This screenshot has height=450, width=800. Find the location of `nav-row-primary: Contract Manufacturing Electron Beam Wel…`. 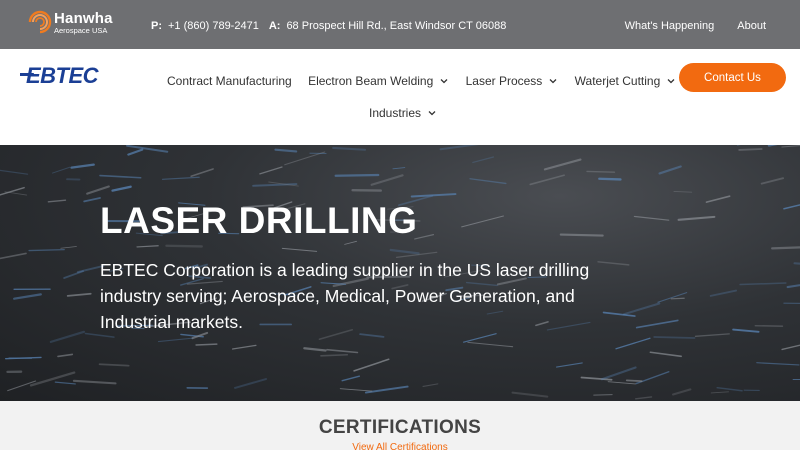

nav-row-primary: Contract Manufacturing Electron Beam Wel… is located at coordinates (428, 81).